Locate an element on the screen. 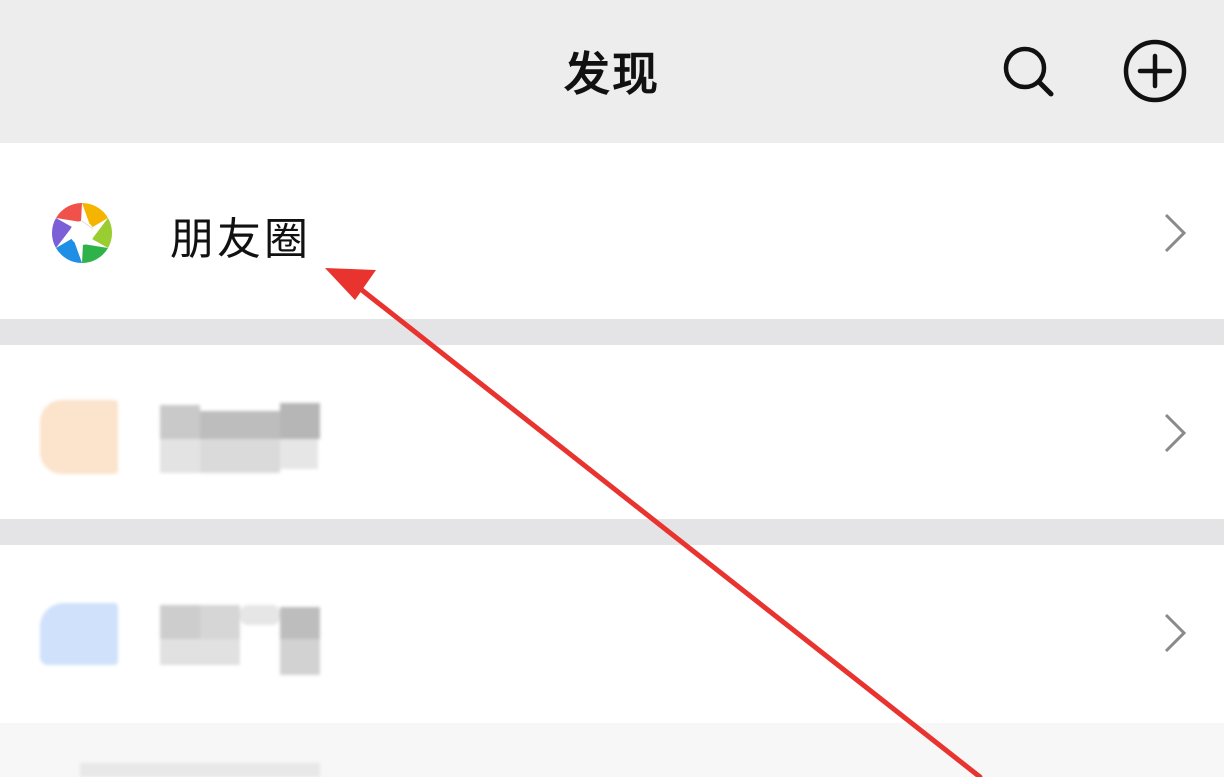  add-button is located at coordinates (1155, 71).